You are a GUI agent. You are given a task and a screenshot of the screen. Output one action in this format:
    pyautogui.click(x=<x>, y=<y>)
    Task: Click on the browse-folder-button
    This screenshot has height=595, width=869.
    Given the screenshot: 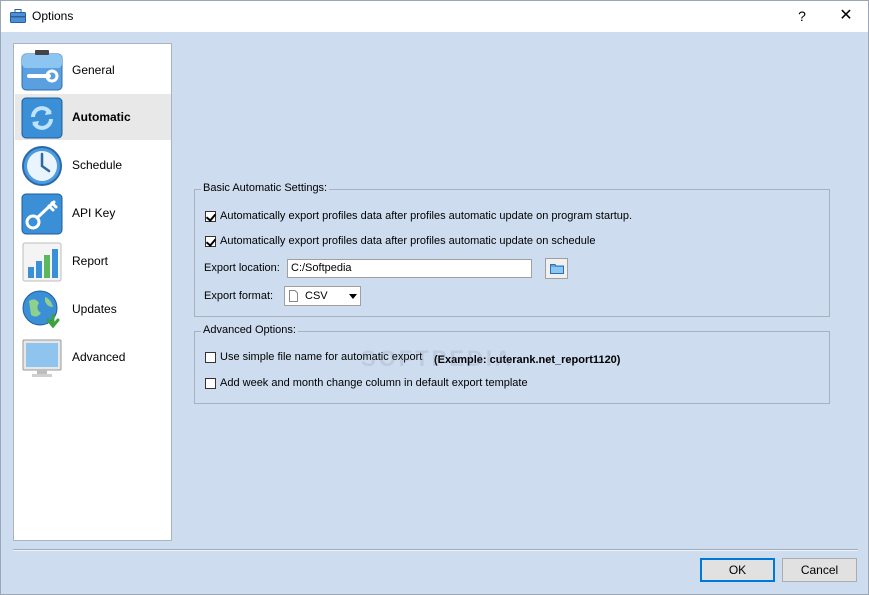 What is the action you would take?
    pyautogui.click(x=556, y=268)
    